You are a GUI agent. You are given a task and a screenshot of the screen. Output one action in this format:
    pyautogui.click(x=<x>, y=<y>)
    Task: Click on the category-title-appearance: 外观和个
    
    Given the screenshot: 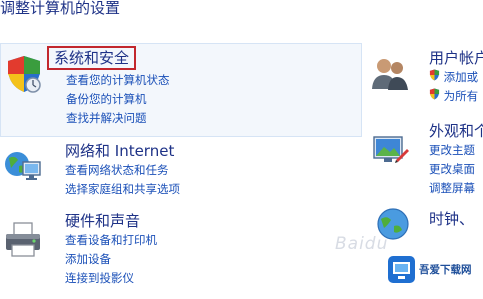 What is the action you would take?
    pyautogui.click(x=456, y=131)
    